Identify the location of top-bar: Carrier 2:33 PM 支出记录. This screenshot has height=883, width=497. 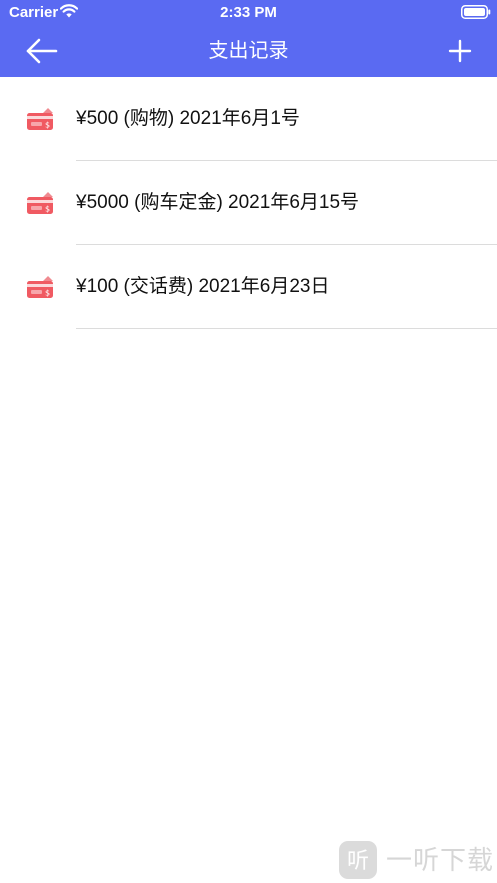
(248, 38).